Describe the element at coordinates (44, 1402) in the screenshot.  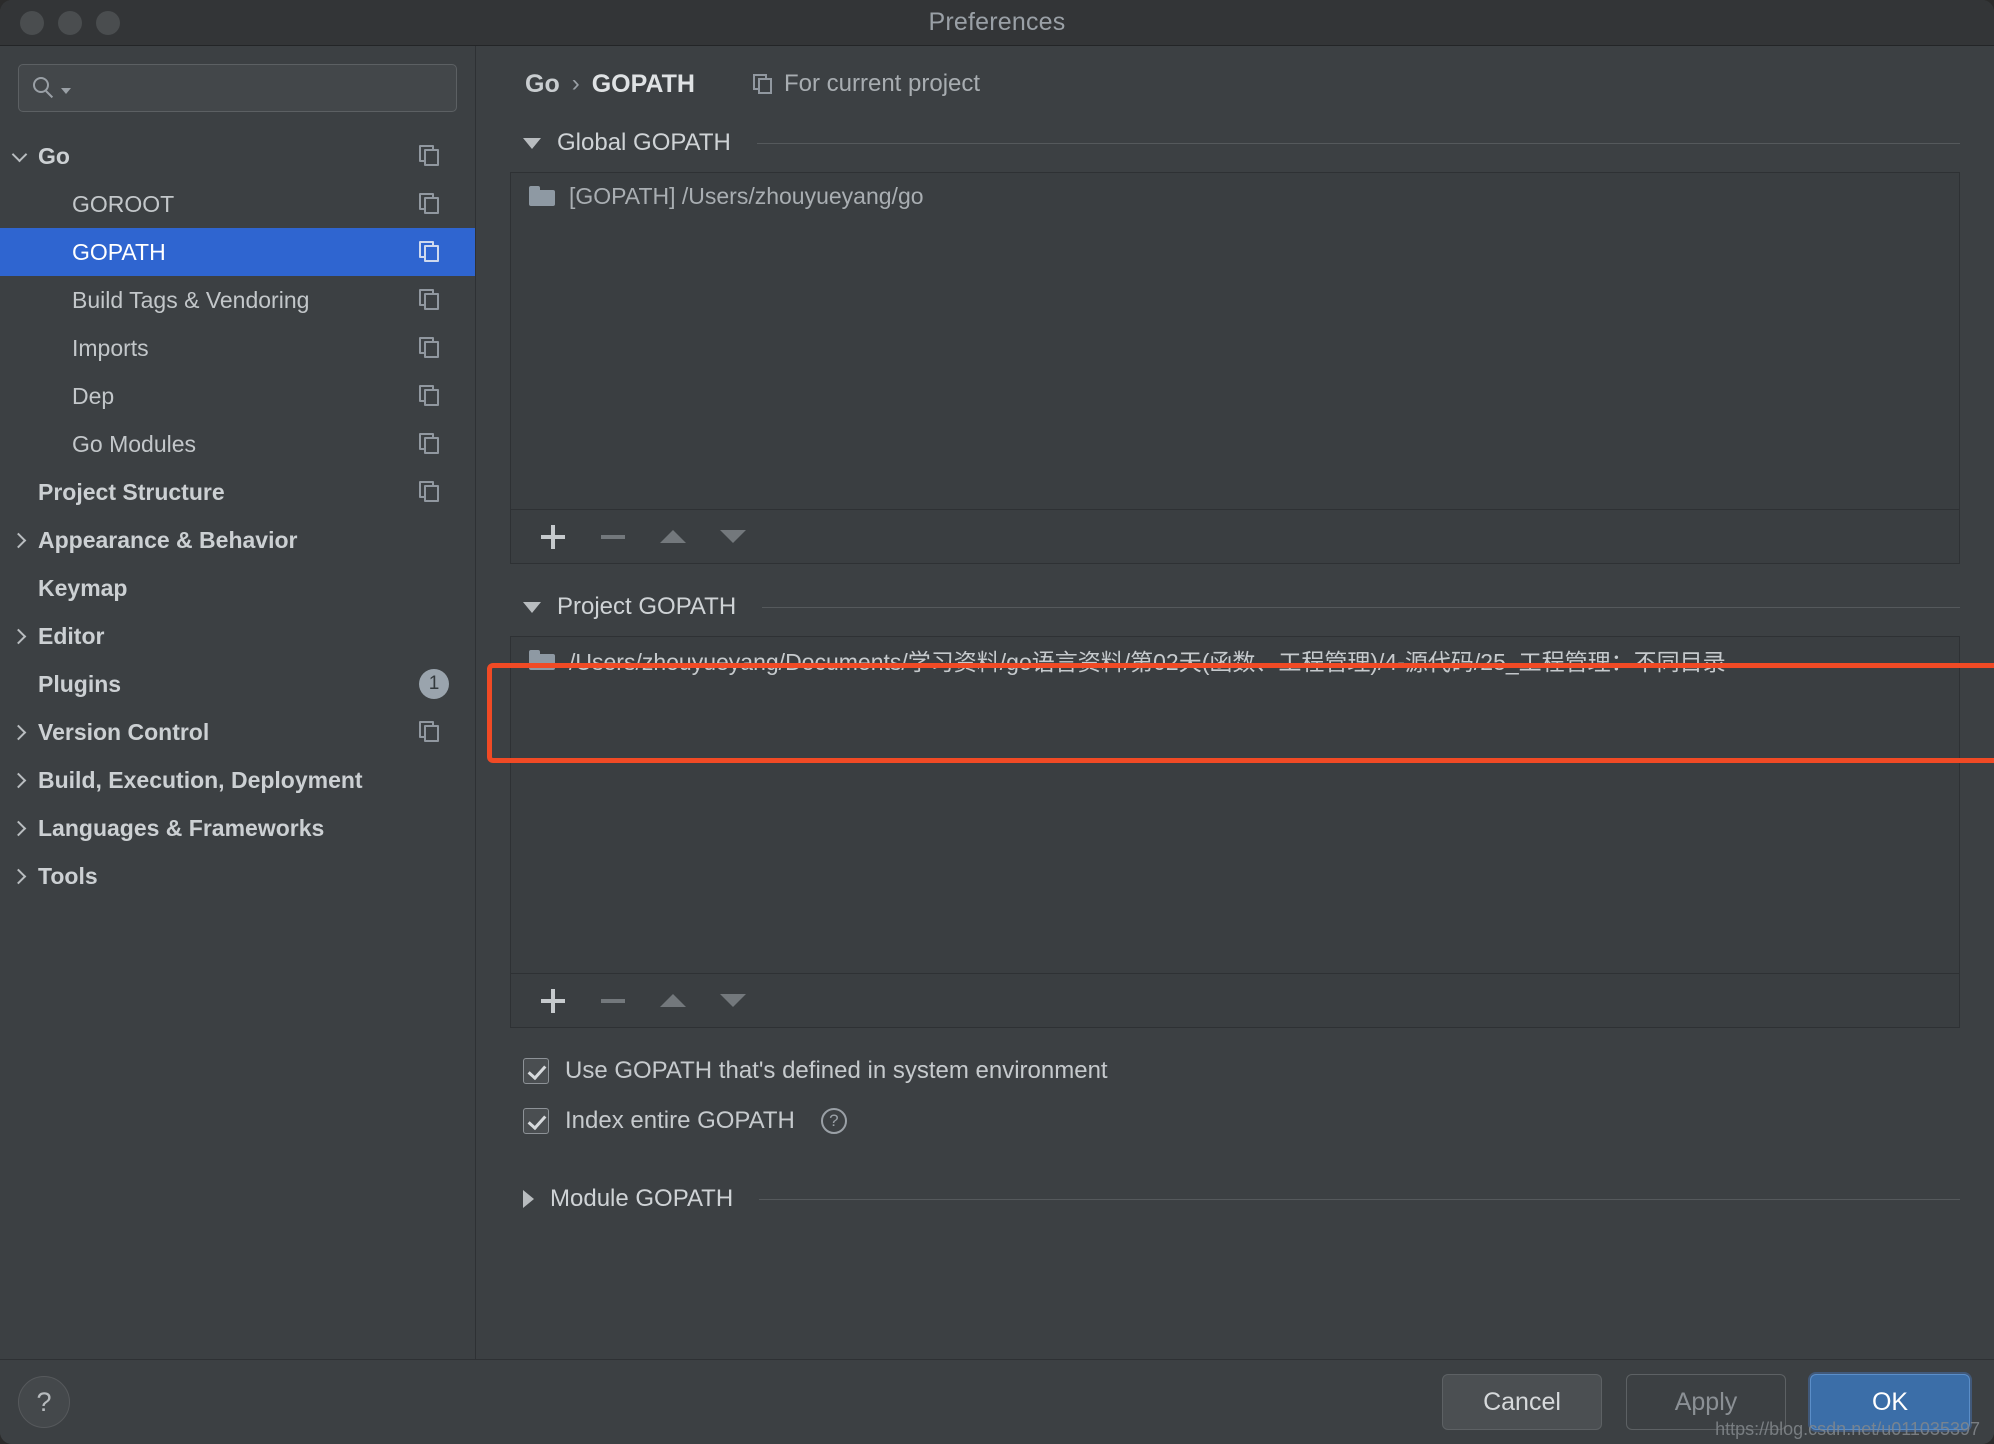
I see `help-button: ?` at that location.